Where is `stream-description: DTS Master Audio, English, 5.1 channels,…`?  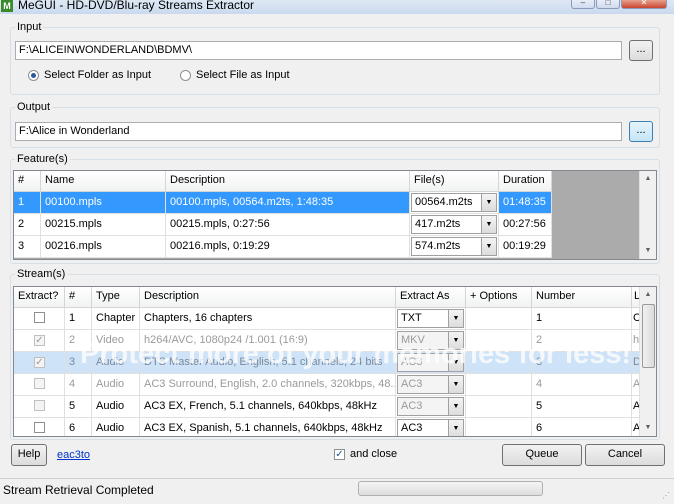
stream-description: DTS Master Audio, English, 5.1 channels,… is located at coordinates (268, 363).